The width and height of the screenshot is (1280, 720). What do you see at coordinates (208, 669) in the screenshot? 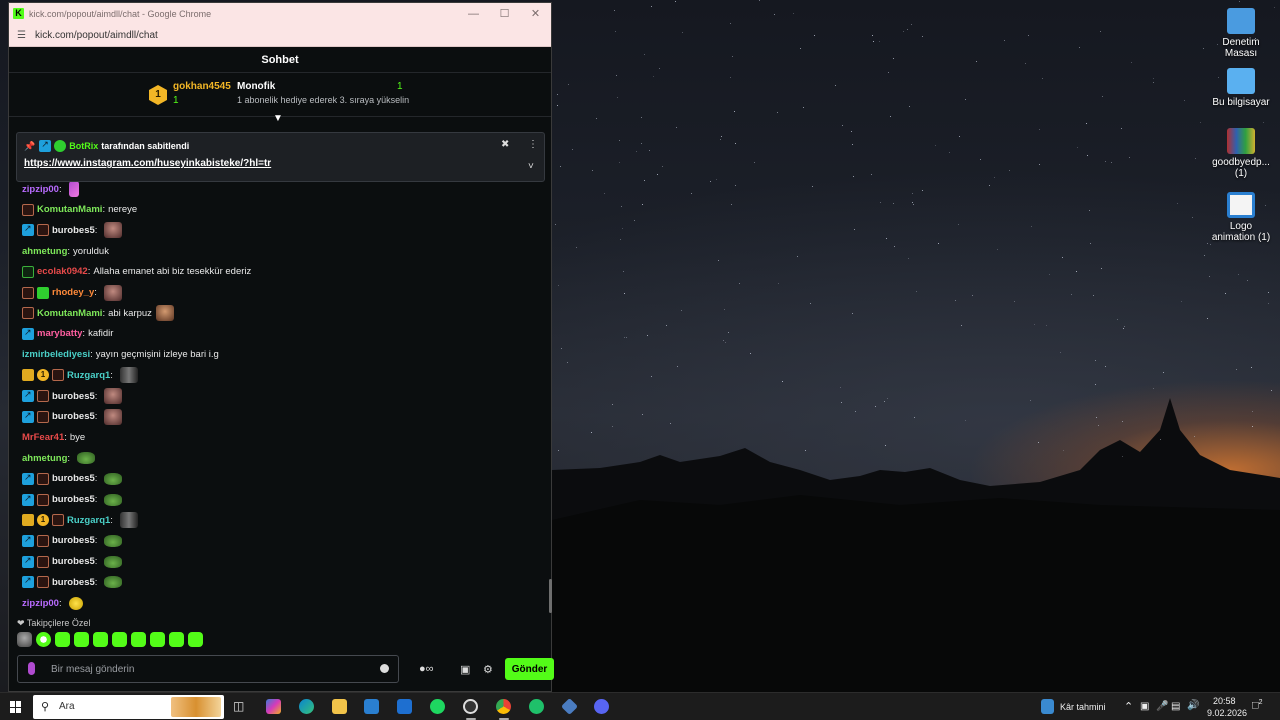
I see `chat-message-input` at bounding box center [208, 669].